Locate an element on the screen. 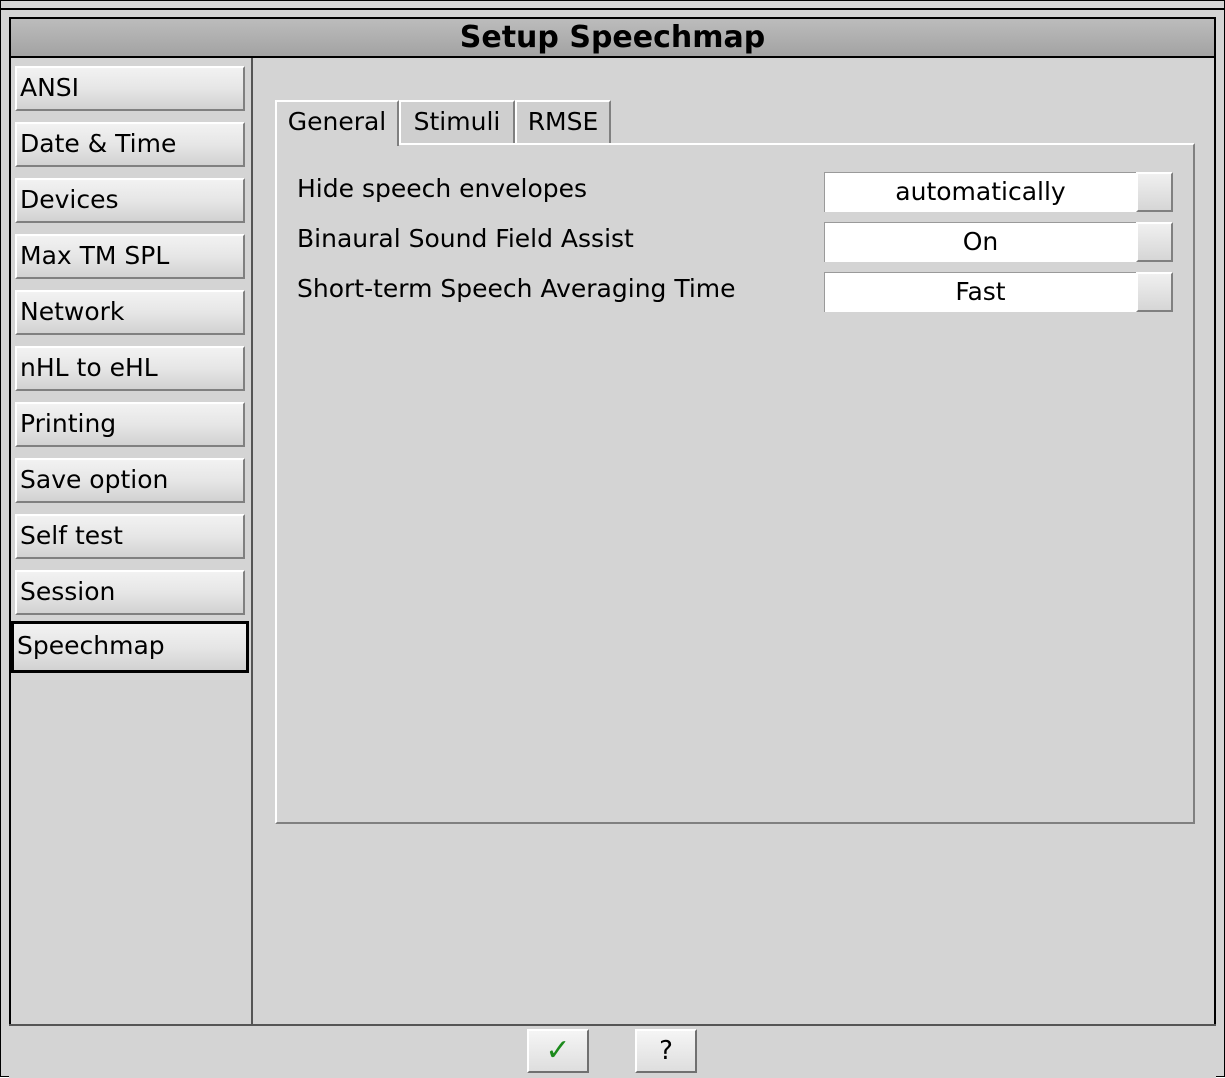 Image resolution: width=1225 pixels, height=1078 pixels. sidebar-item-devices: Devices is located at coordinates (130, 200).